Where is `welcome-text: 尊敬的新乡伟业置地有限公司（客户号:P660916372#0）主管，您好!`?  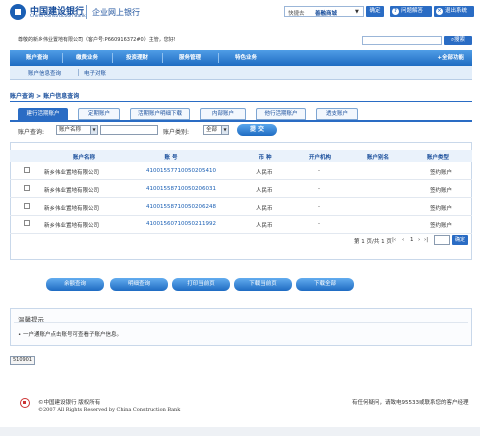 welcome-text: 尊敬的新乡伟业置地有限公司（客户号:P660916372#0）主管，您好! is located at coordinates (97, 40).